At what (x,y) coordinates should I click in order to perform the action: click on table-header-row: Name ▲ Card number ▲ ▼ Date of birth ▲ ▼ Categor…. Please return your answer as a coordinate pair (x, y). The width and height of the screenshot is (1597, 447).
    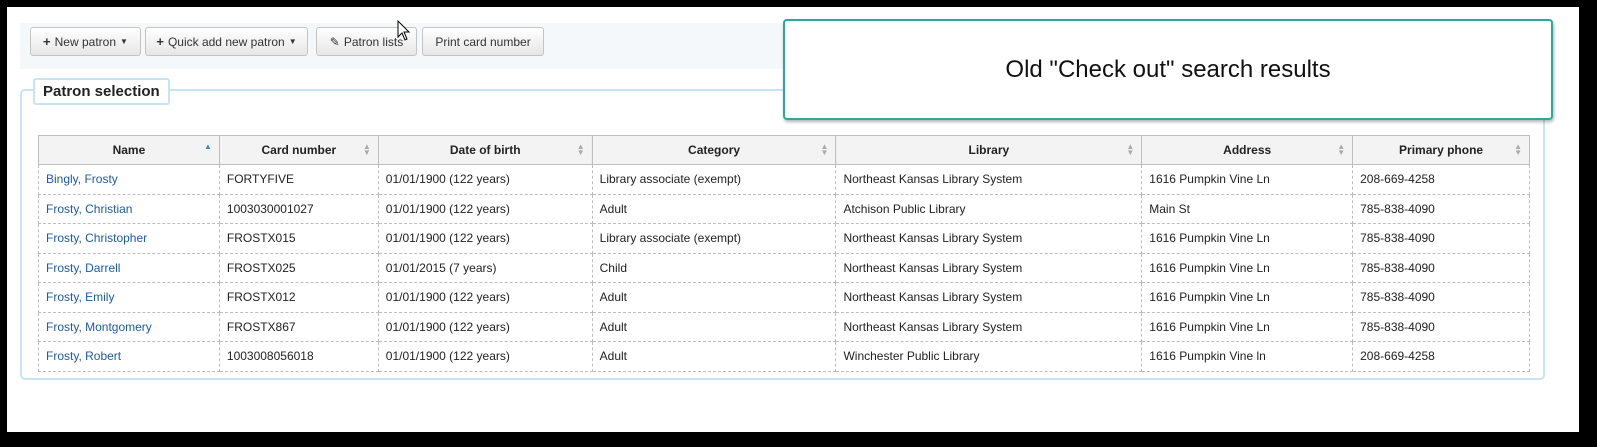
    Looking at the image, I should click on (784, 150).